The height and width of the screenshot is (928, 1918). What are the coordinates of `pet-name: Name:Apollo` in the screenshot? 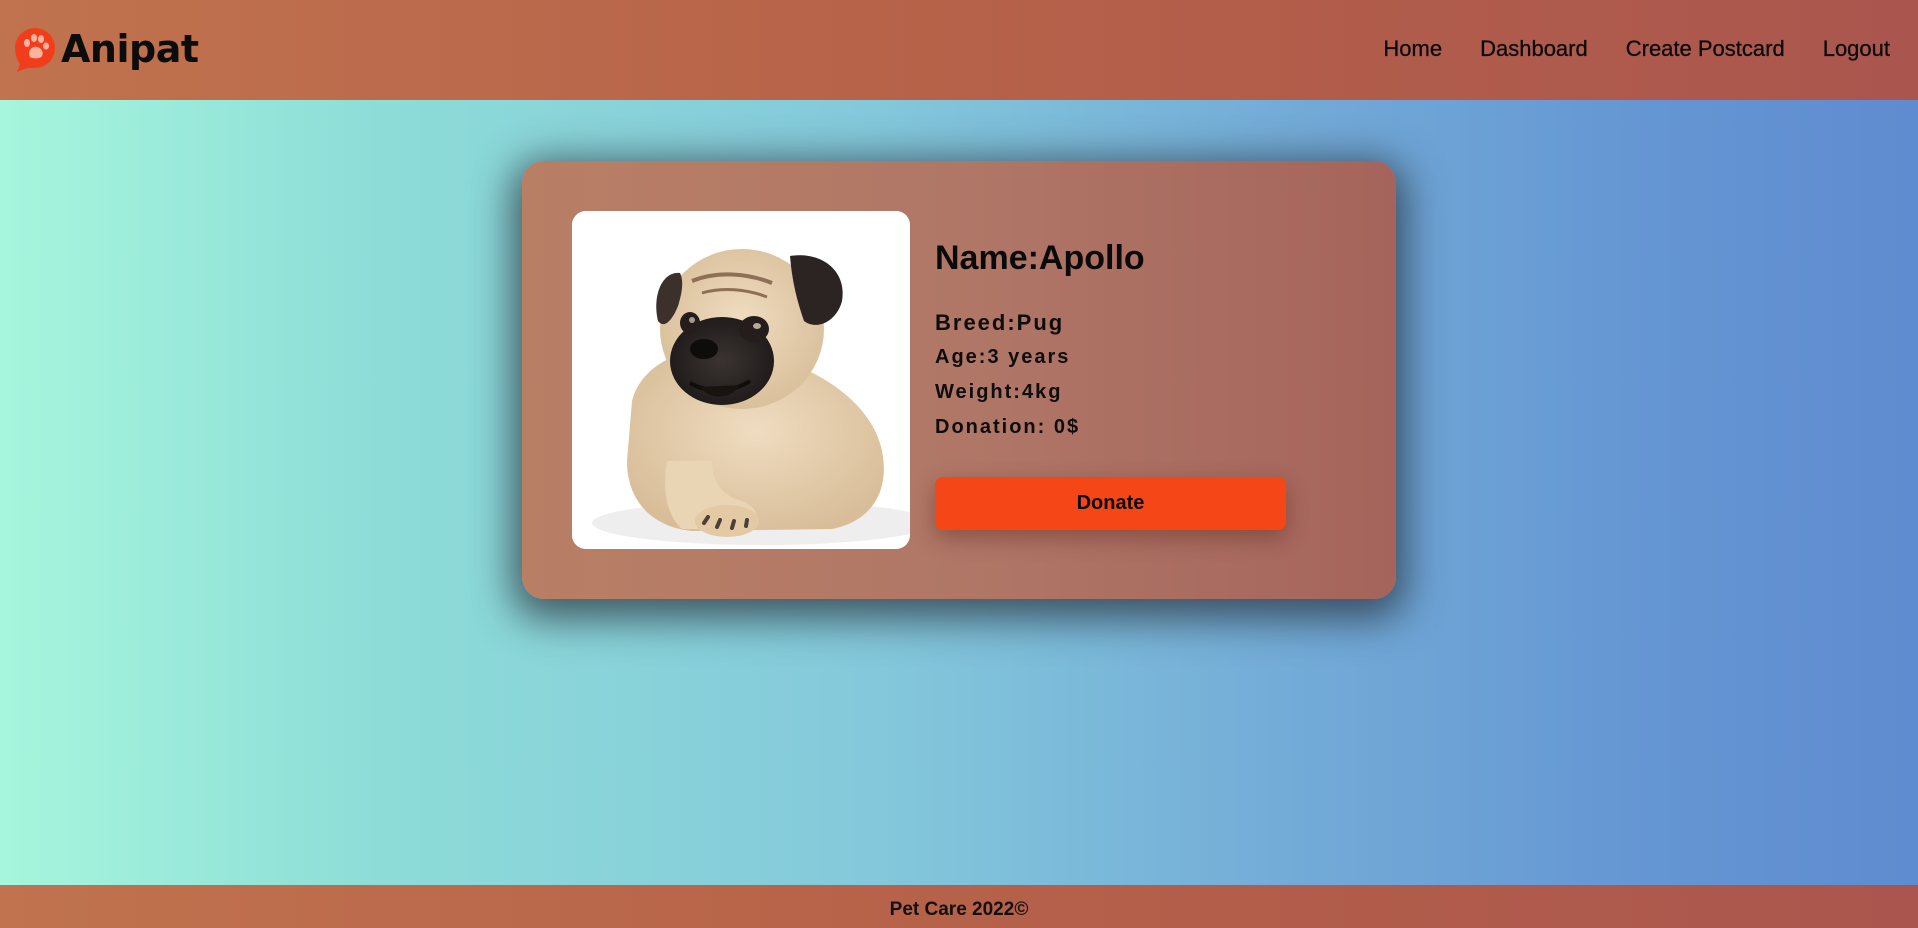 It's located at (1040, 258).